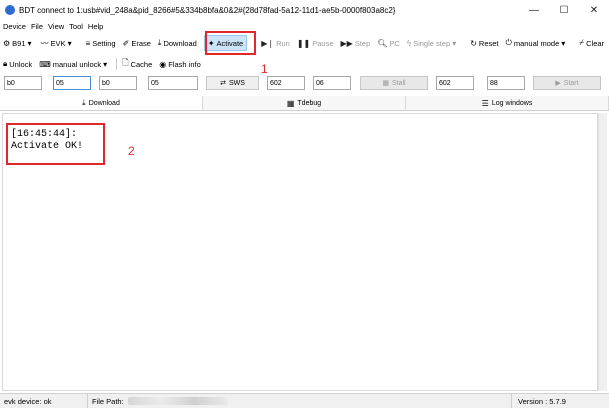 The width and height of the screenshot is (609, 408). What do you see at coordinates (268, 43) in the screenshot?
I see `play-icon: ▶❘` at bounding box center [268, 43].